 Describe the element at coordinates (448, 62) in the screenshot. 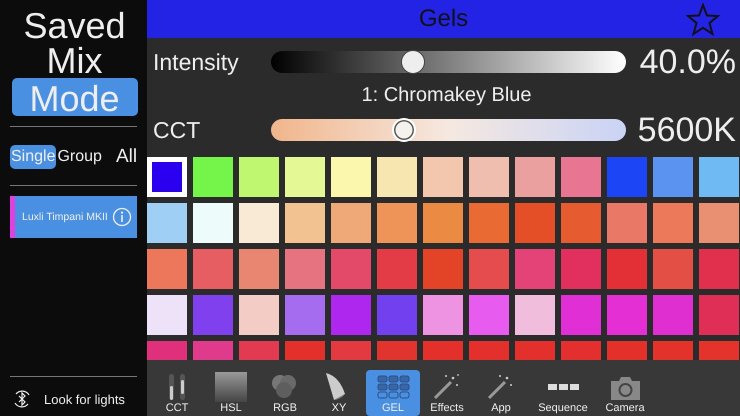

I see `intensity-slider` at that location.